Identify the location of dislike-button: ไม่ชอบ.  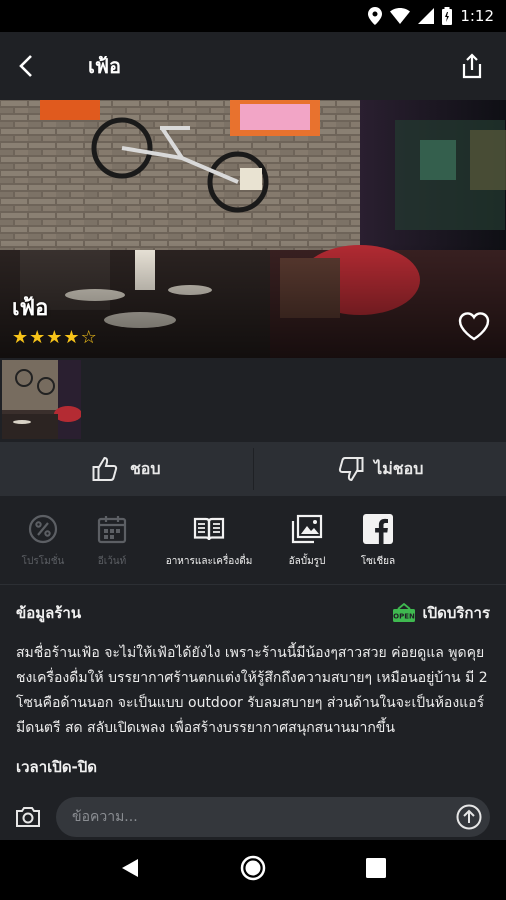
(380, 469).